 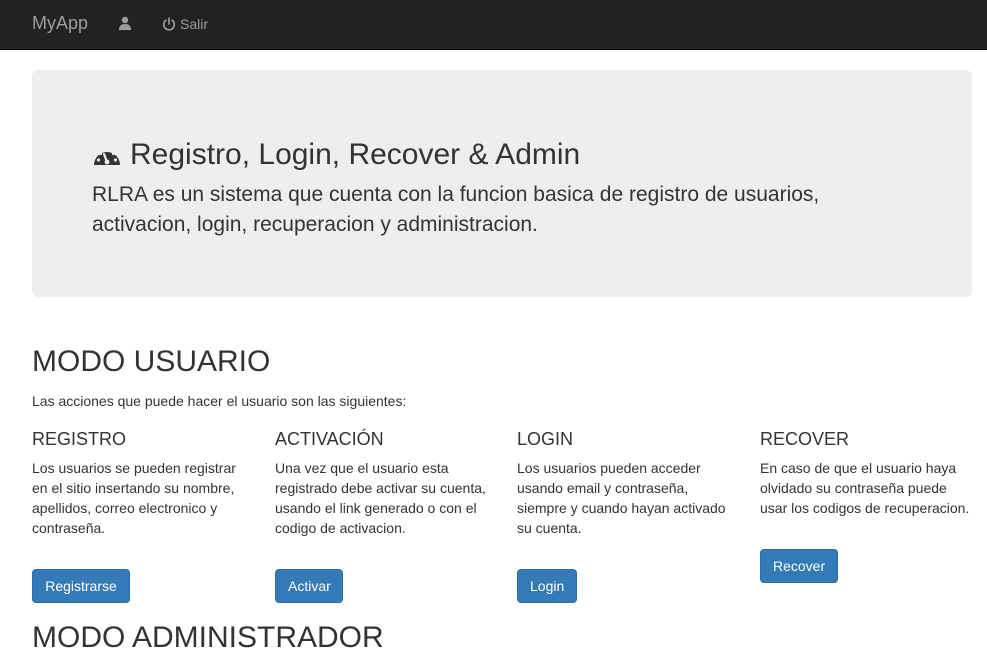 What do you see at coordinates (547, 586) in the screenshot?
I see `login-button: Login` at bounding box center [547, 586].